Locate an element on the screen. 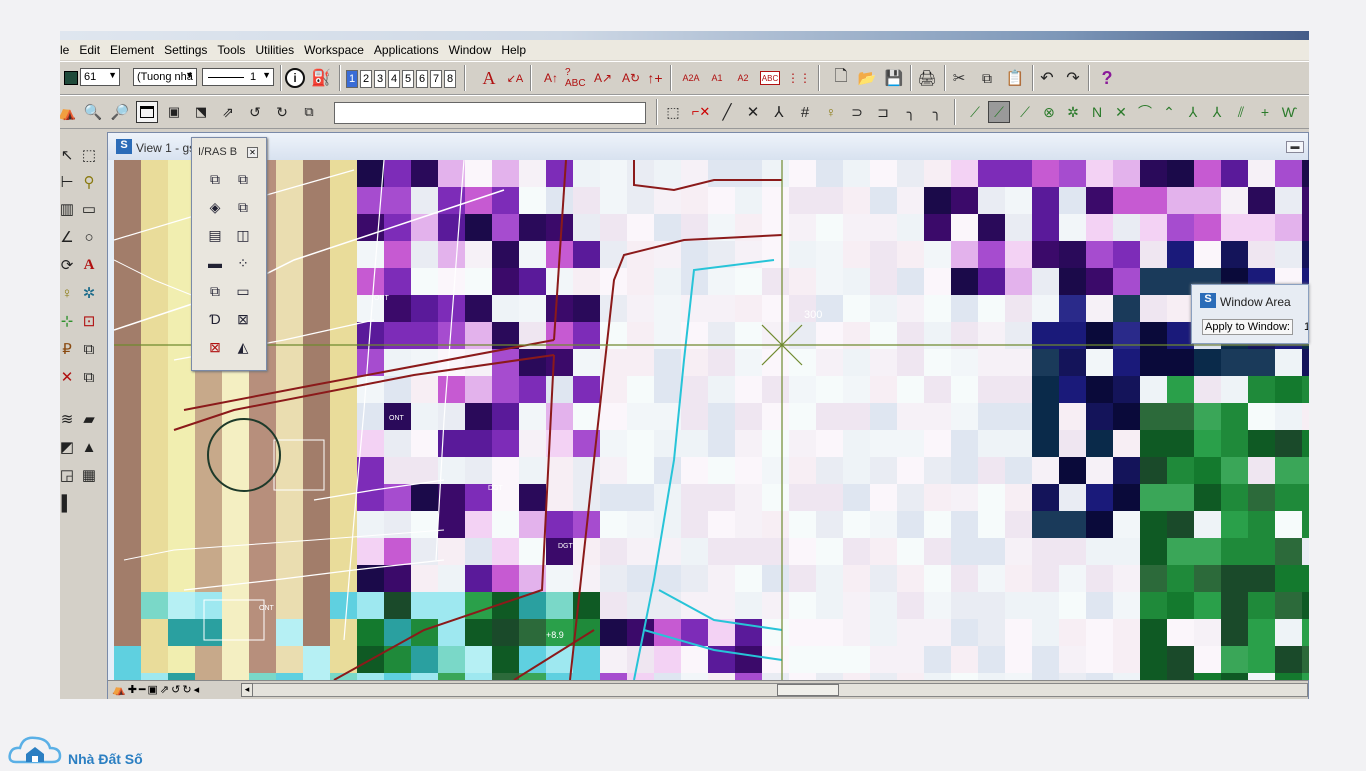 The height and width of the screenshot is (771, 1366). raster-split-icon: ◫ is located at coordinates (243, 235).